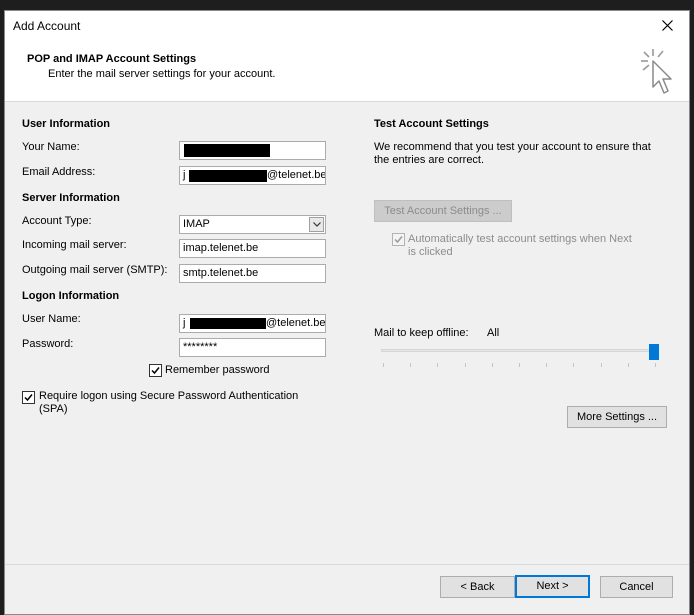 The height and width of the screenshot is (615, 694). What do you see at coordinates (347, 564) in the screenshot?
I see `footer-divider` at bounding box center [347, 564].